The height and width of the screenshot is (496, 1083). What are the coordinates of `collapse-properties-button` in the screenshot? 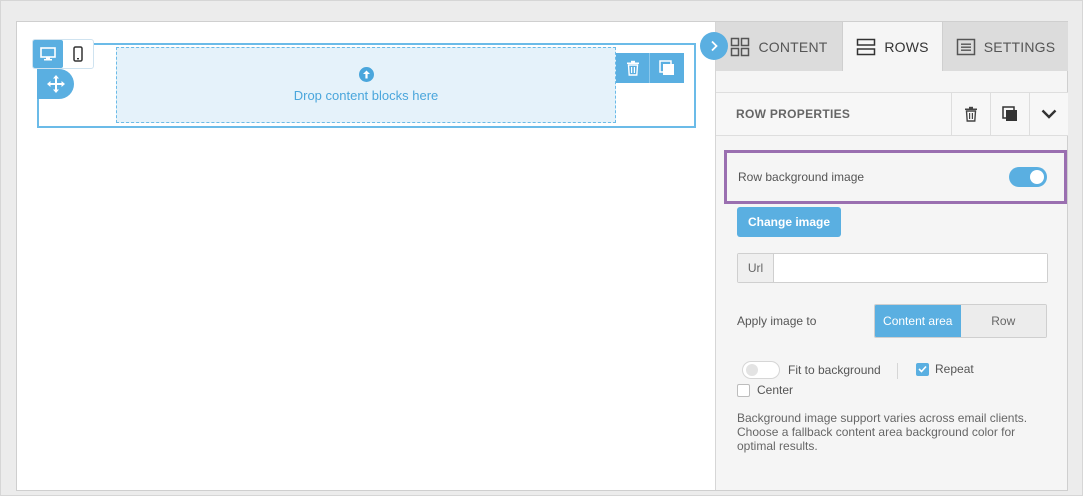 It's located at (1048, 114).